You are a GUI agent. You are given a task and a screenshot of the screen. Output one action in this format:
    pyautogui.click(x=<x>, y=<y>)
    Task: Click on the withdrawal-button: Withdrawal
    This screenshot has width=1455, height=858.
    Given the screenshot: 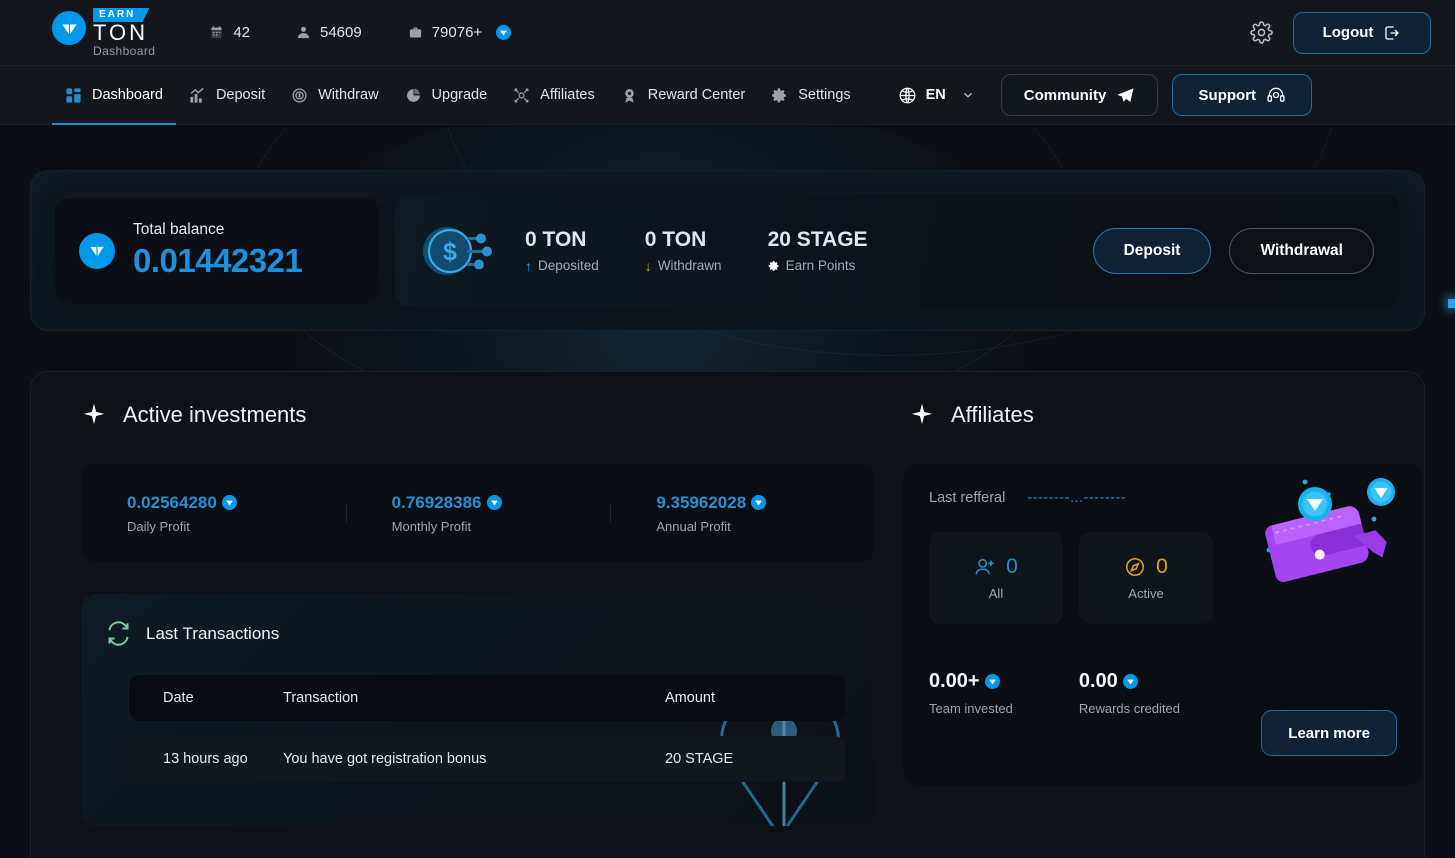 What is the action you would take?
    pyautogui.click(x=1301, y=250)
    